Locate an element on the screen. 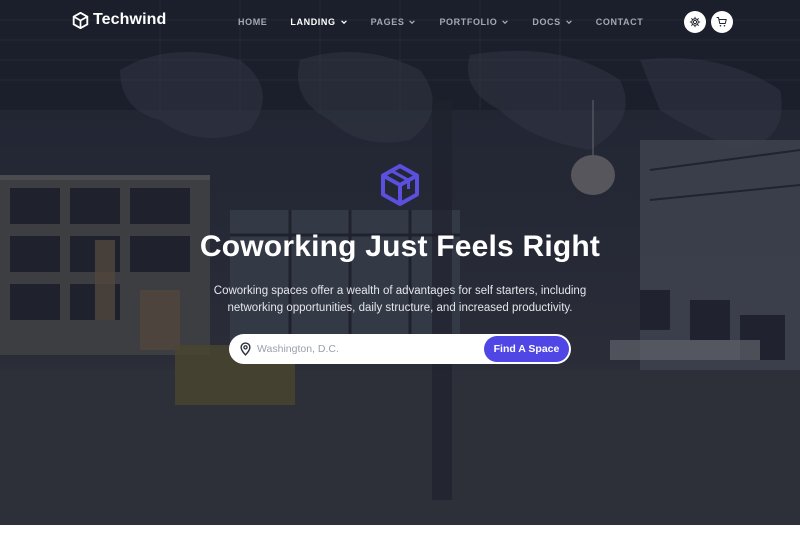  location-search-input is located at coordinates (377, 349).